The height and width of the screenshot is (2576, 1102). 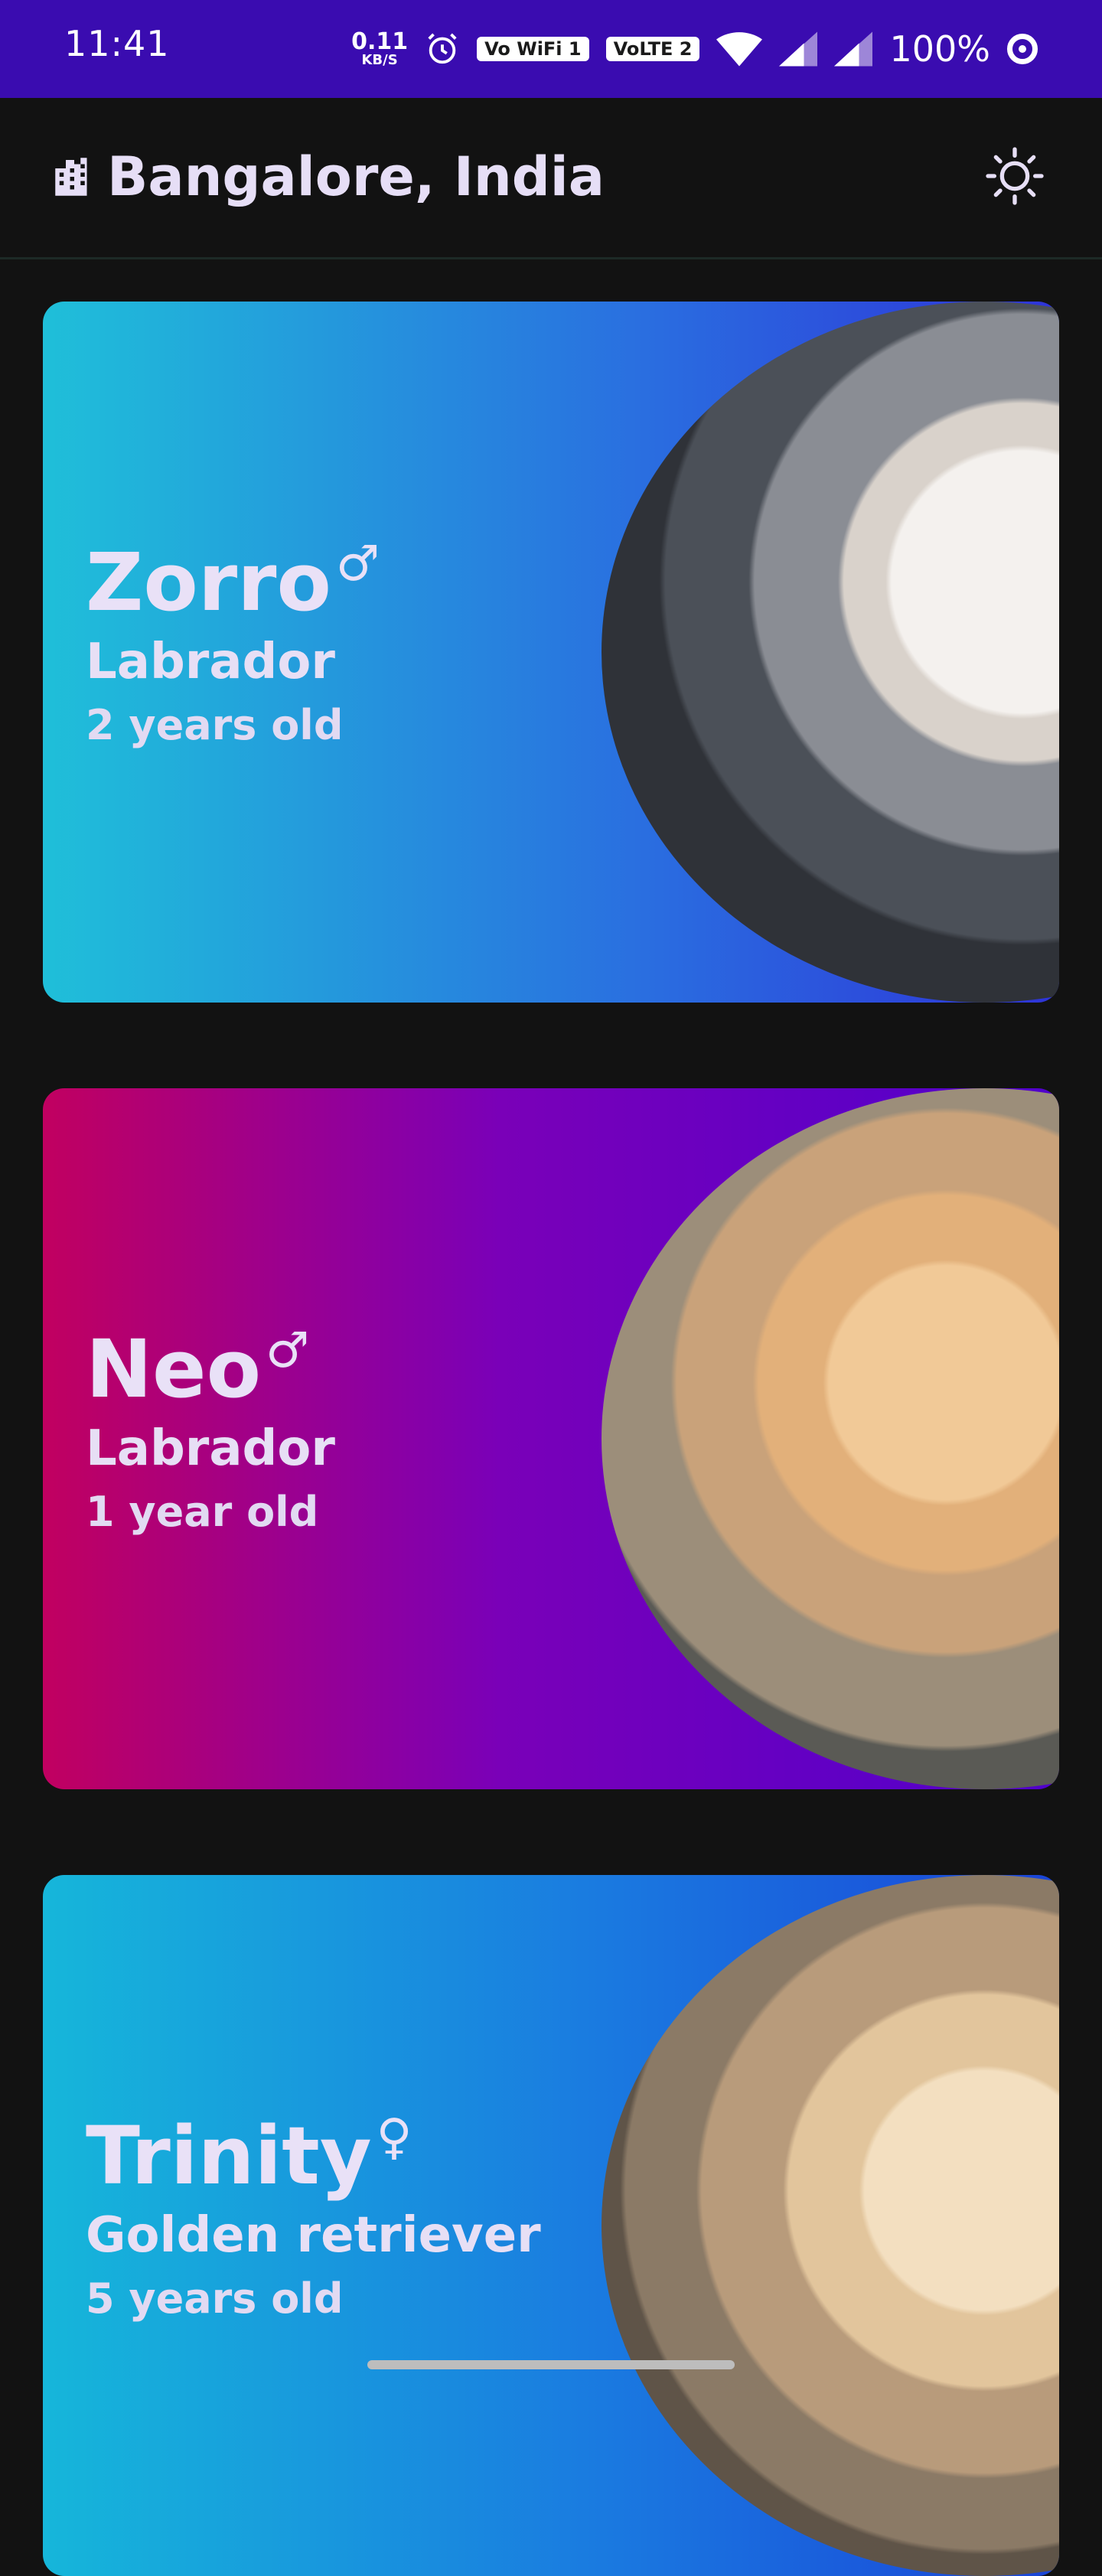 I want to click on status-icons: 0.11 KB/S Vo WiFi 1 VoLTE 2 100%, so click(x=694, y=49).